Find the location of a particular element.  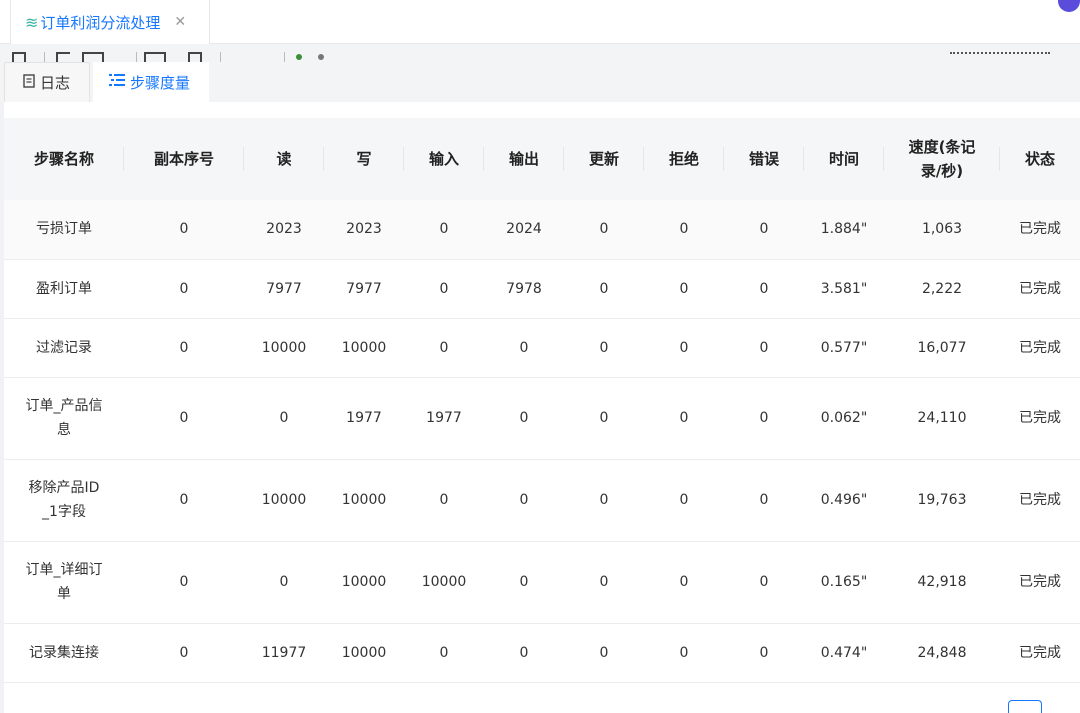

cell-step-name: 亏损订单 is located at coordinates (64, 230).